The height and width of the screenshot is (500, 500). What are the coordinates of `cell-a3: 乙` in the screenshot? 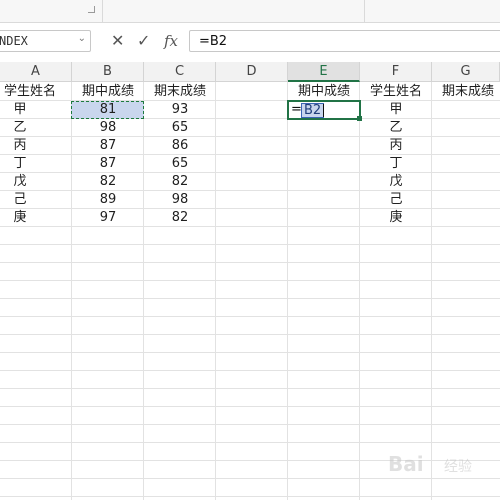 It's located at (20, 128).